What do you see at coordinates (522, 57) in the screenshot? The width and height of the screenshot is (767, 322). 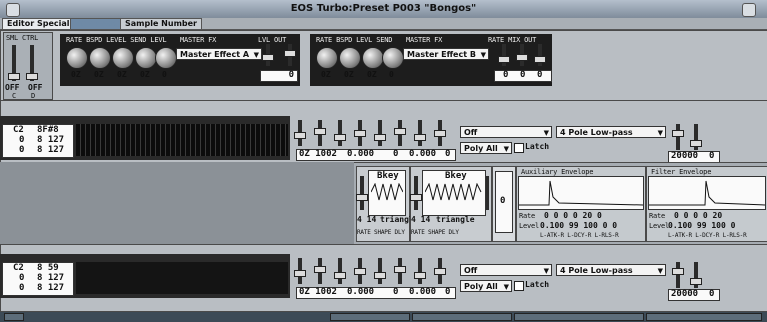 I see `fx-b-fader-2-cap` at bounding box center [522, 57].